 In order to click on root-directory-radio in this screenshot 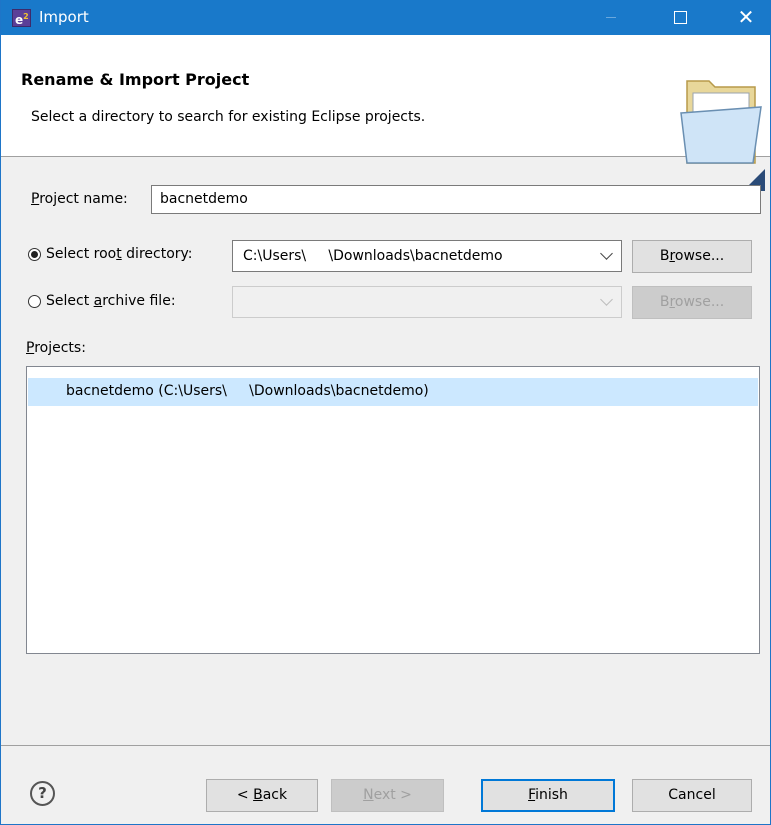, I will do `click(34, 254)`.